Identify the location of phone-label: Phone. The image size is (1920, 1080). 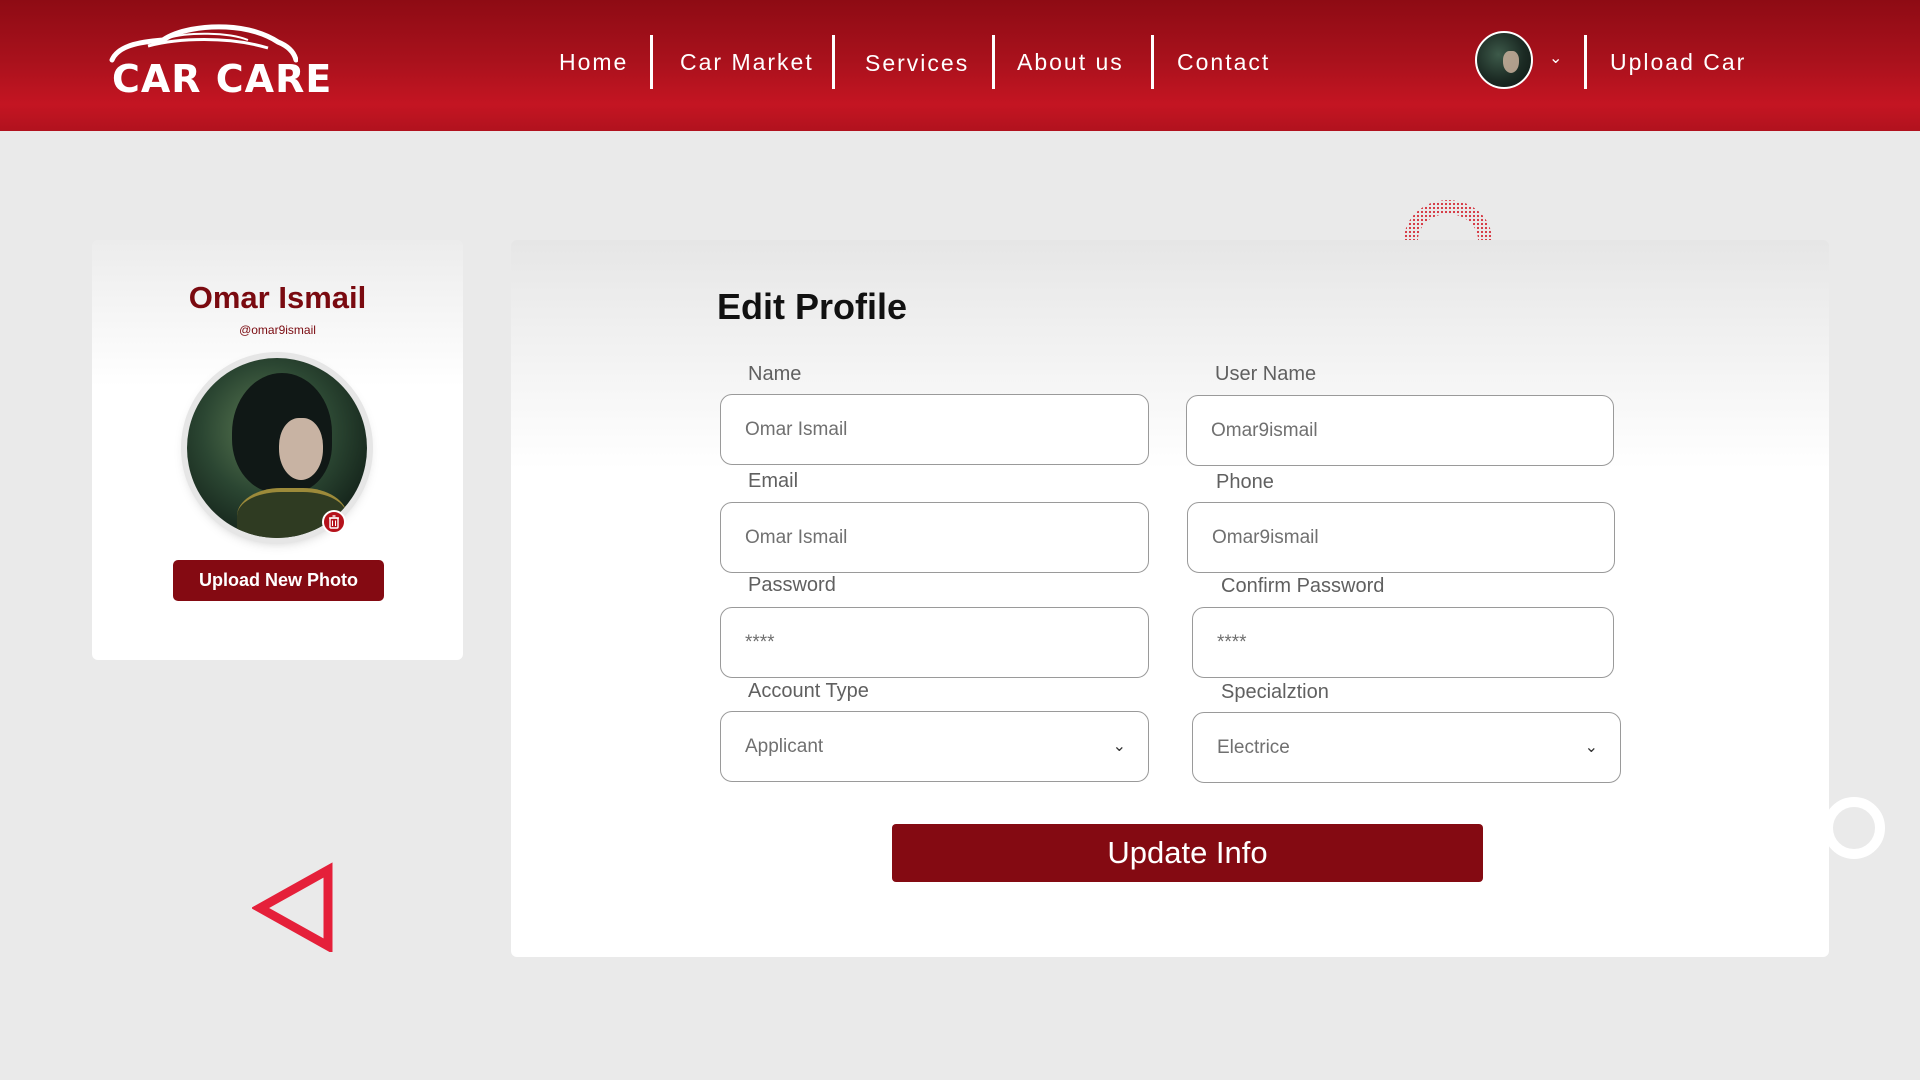
(1245, 482).